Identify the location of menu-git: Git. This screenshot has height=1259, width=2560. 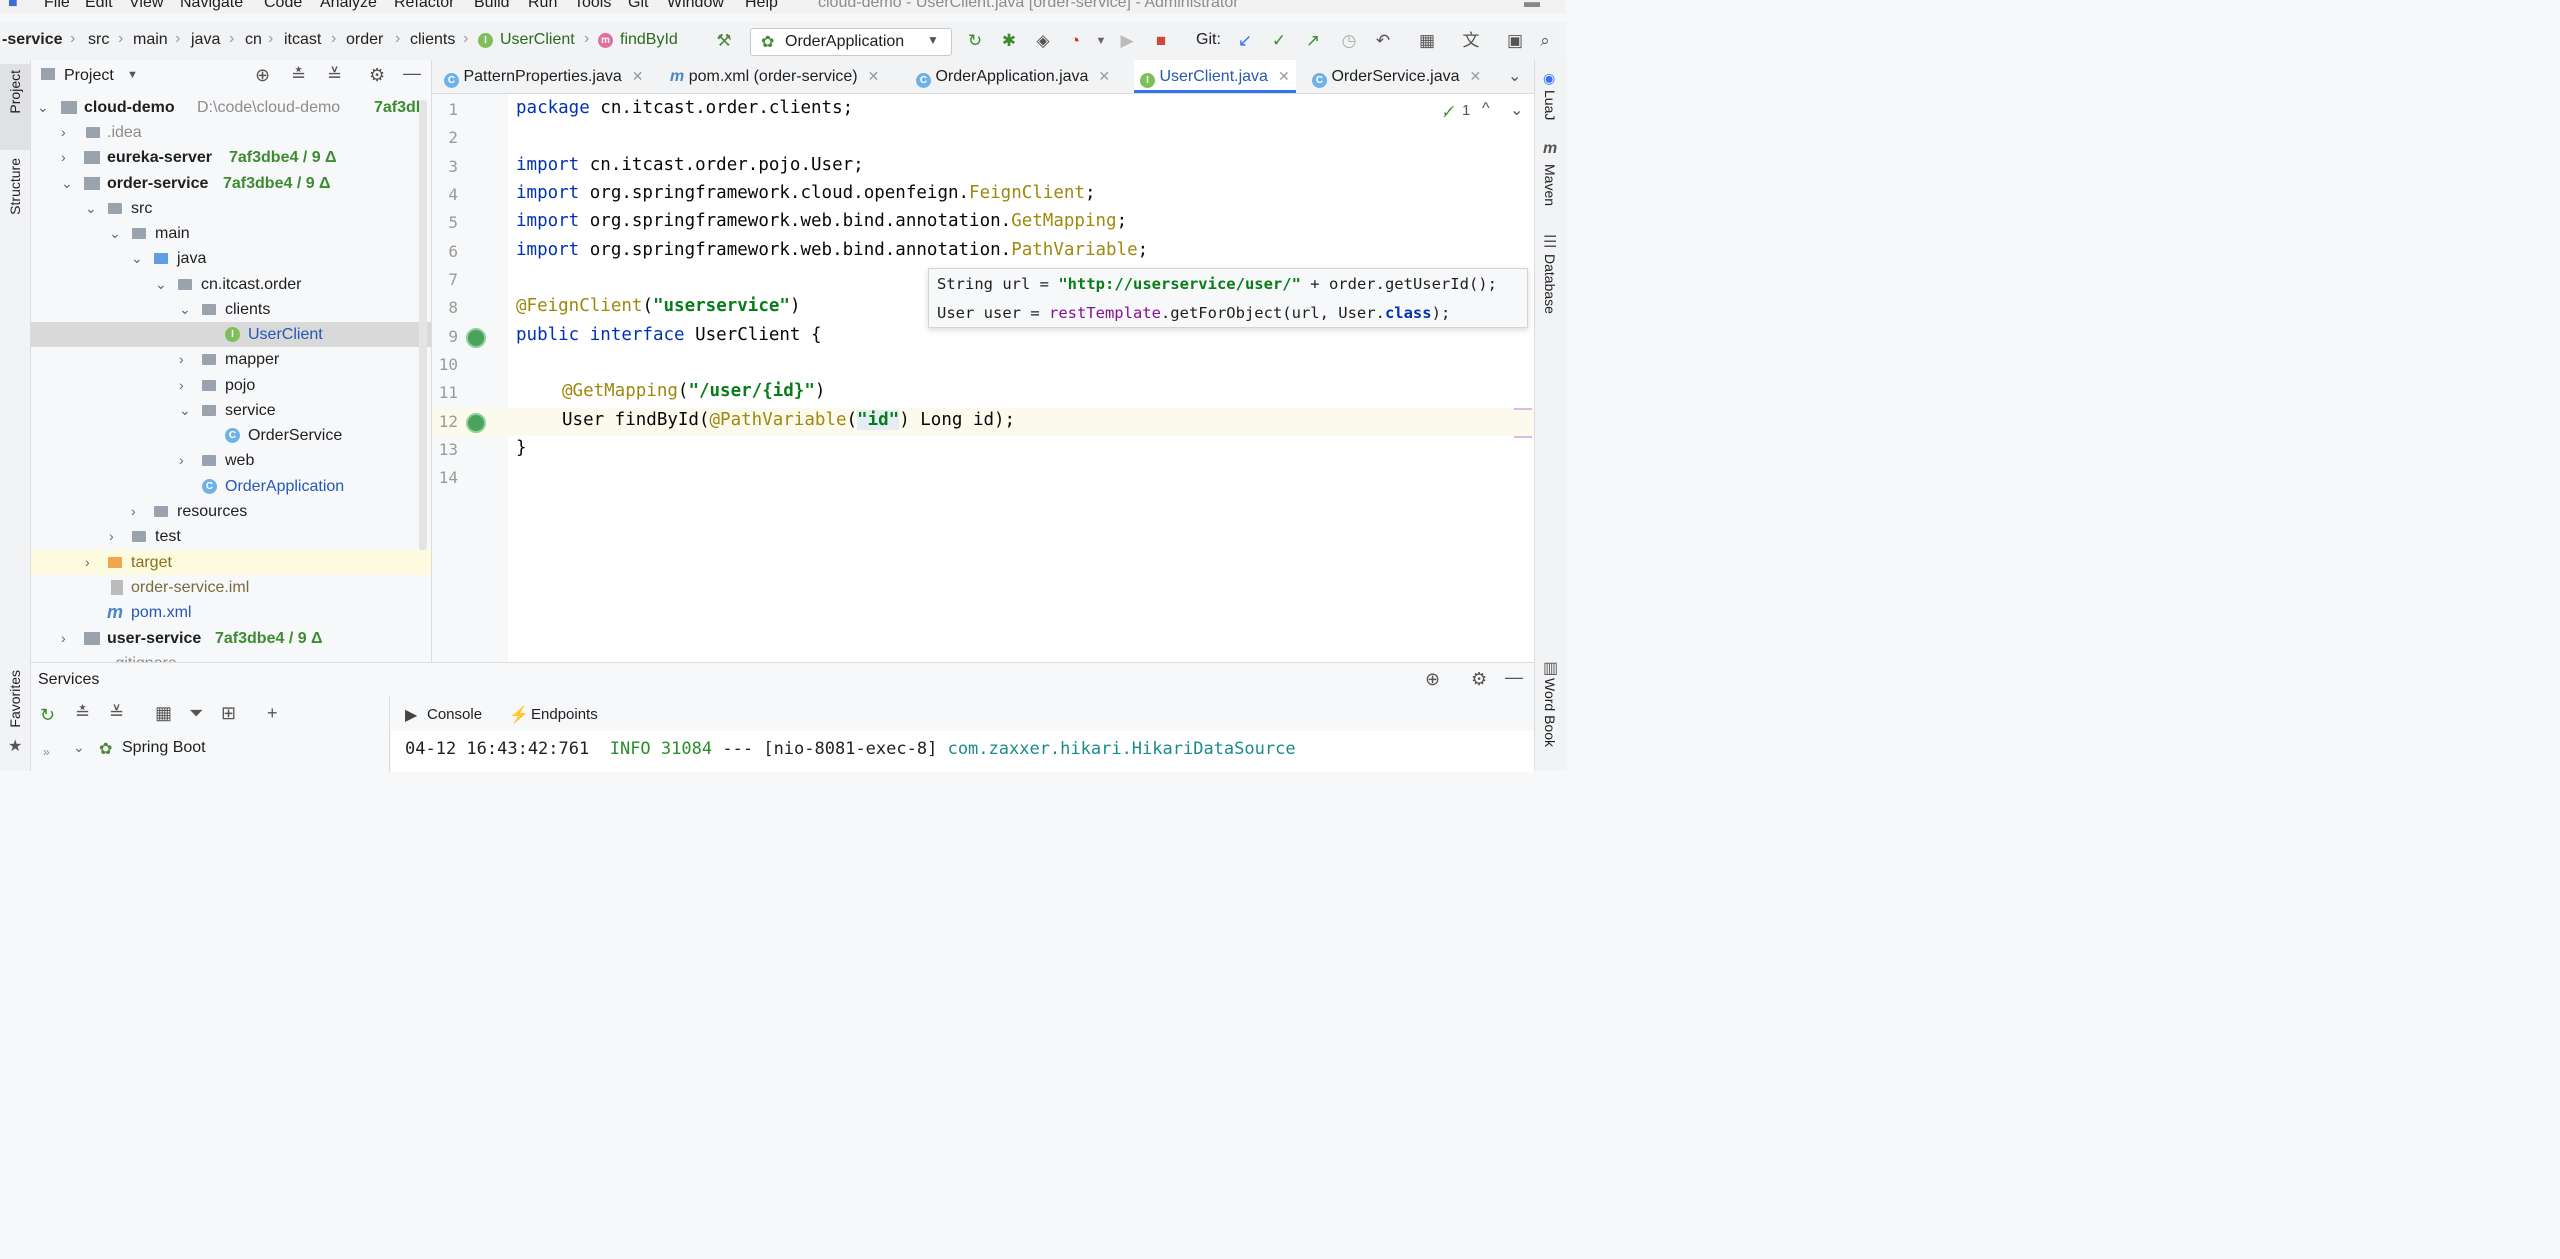
(638, 6).